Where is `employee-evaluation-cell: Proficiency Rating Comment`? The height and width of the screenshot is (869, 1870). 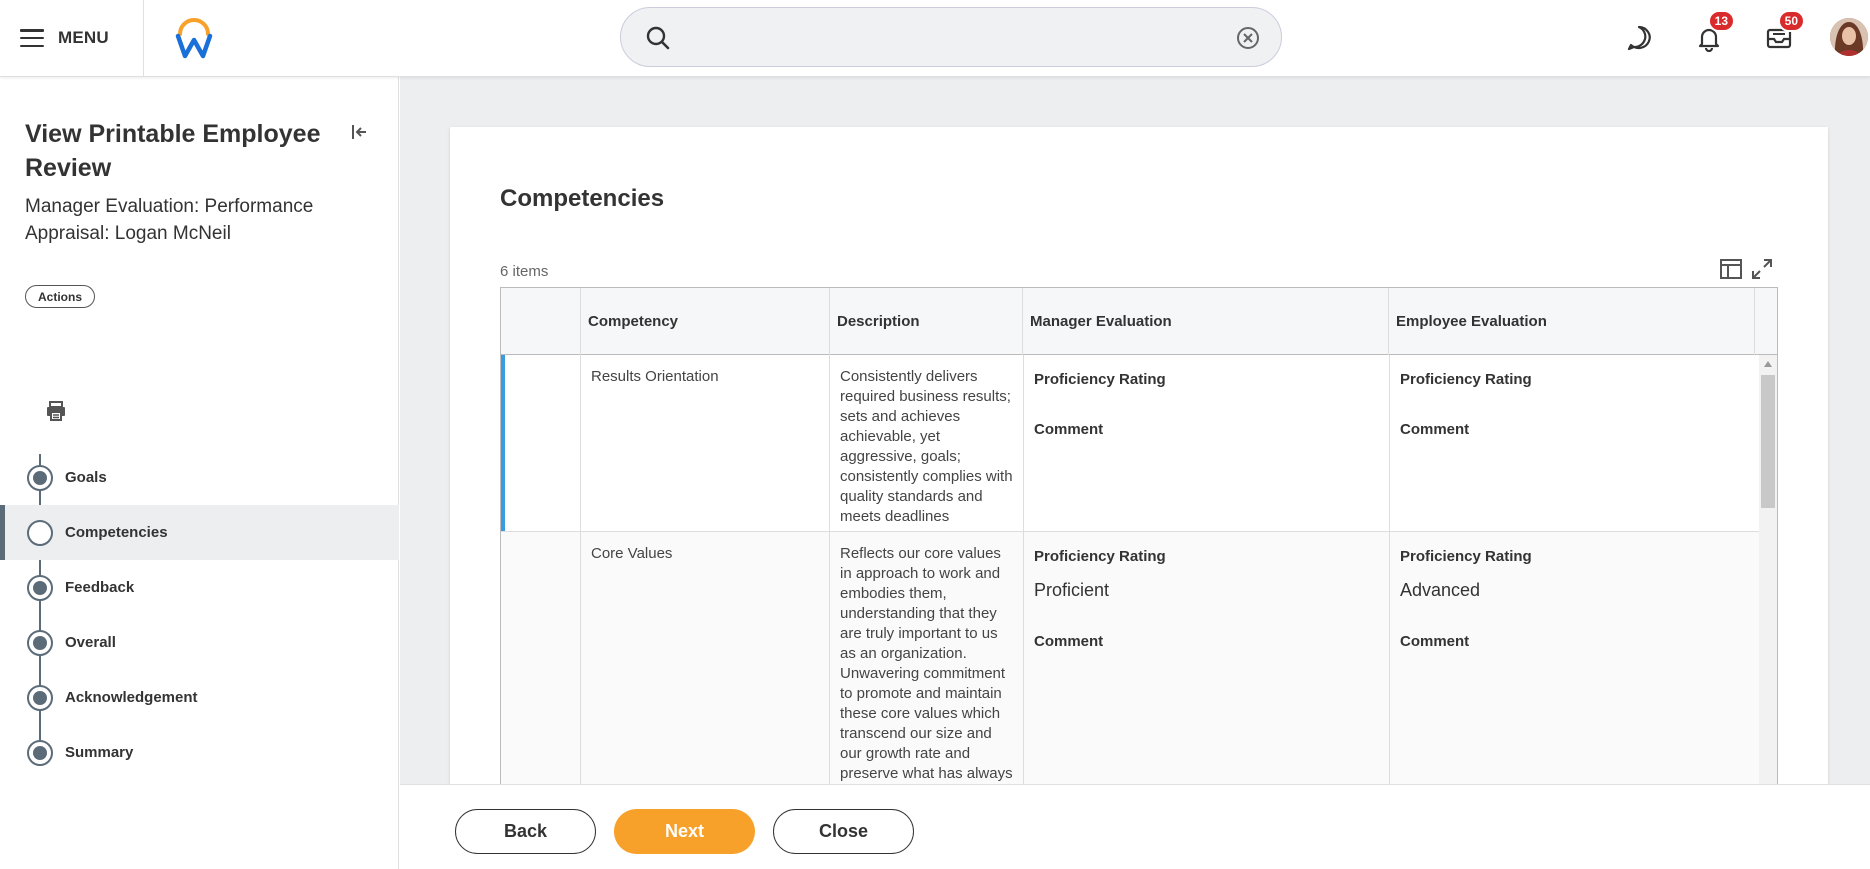 employee-evaluation-cell: Proficiency Rating Comment is located at coordinates (1574, 443).